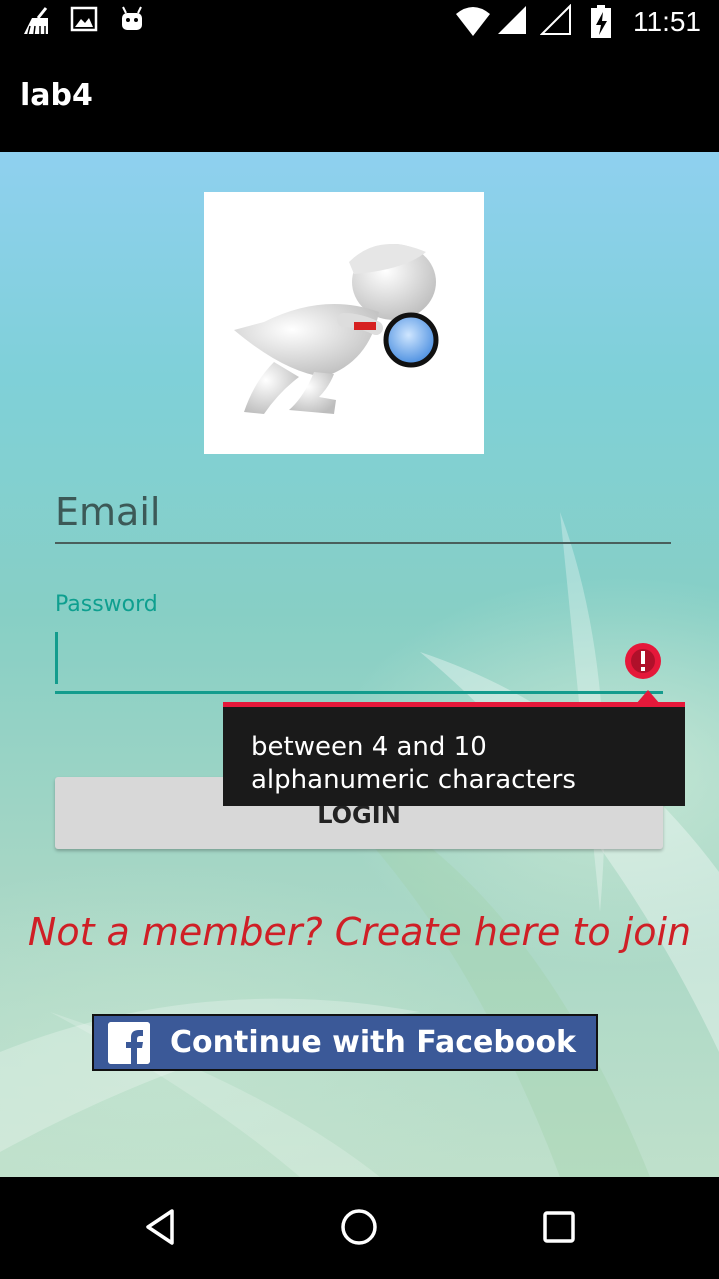 This screenshot has height=1279, width=719. I want to click on password-label: Password, so click(106, 604).